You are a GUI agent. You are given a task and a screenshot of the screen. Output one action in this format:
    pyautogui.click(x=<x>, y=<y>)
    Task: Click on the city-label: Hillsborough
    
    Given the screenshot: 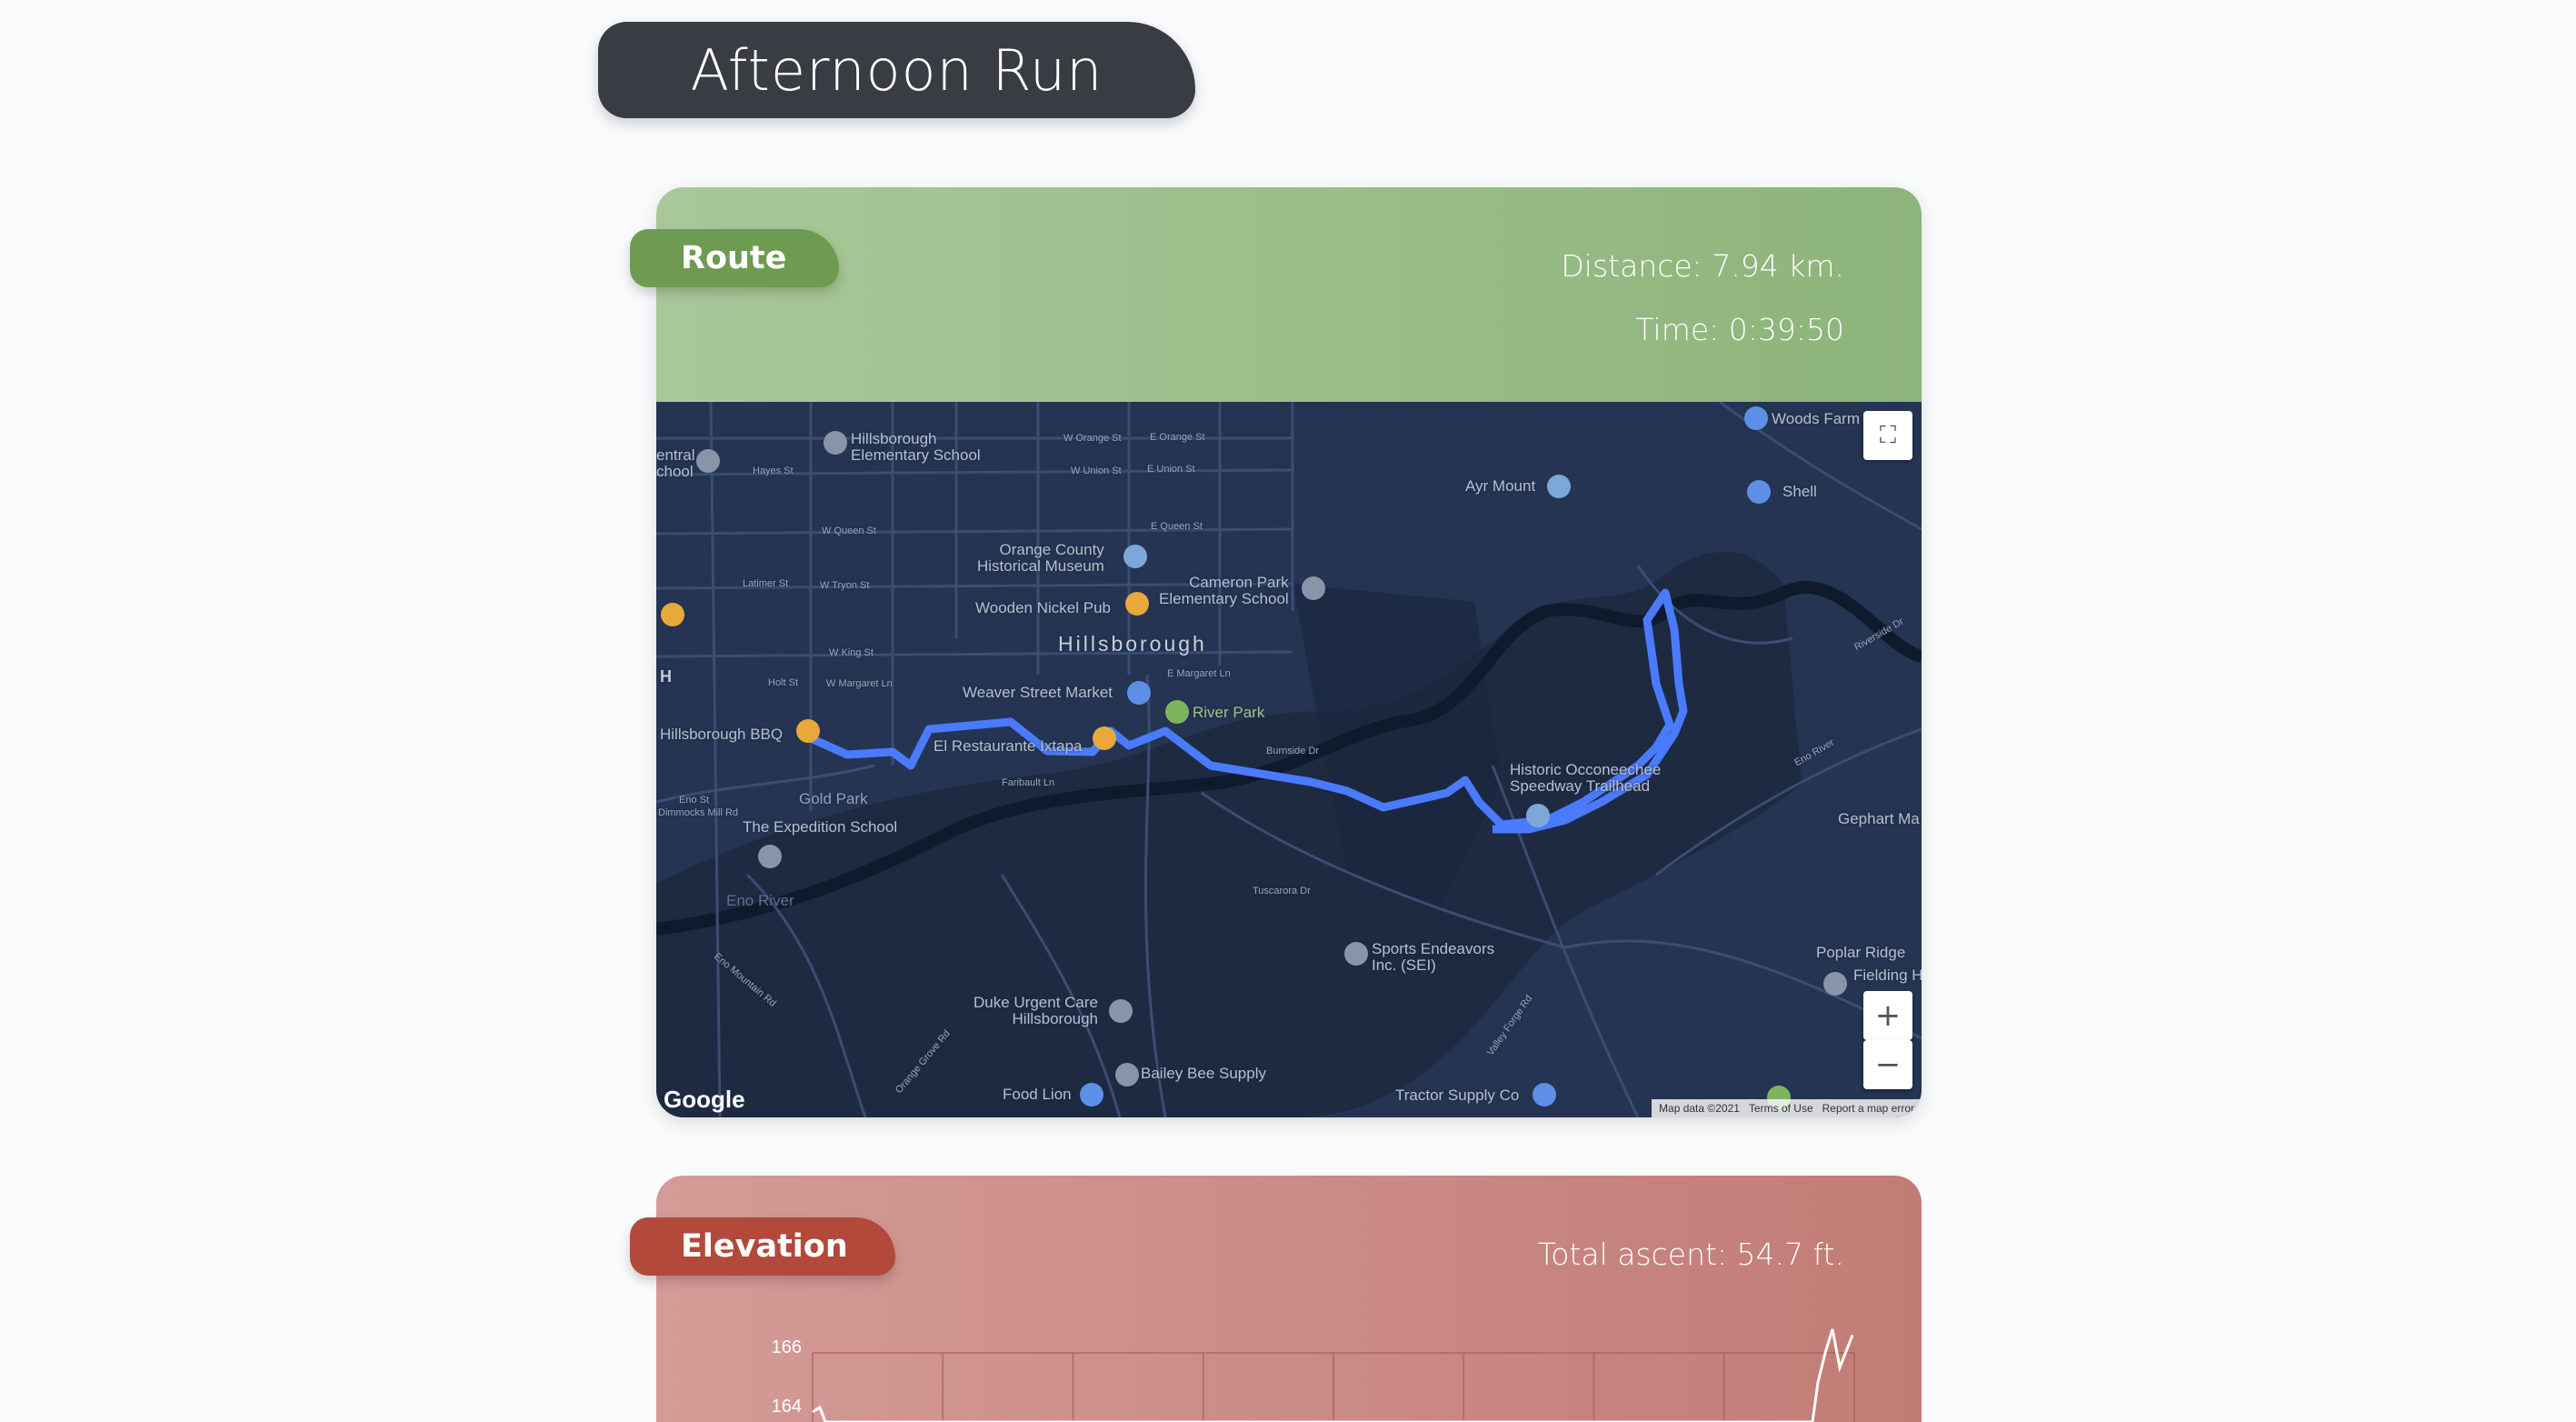 What is the action you would take?
    pyautogui.click(x=1132, y=644)
    